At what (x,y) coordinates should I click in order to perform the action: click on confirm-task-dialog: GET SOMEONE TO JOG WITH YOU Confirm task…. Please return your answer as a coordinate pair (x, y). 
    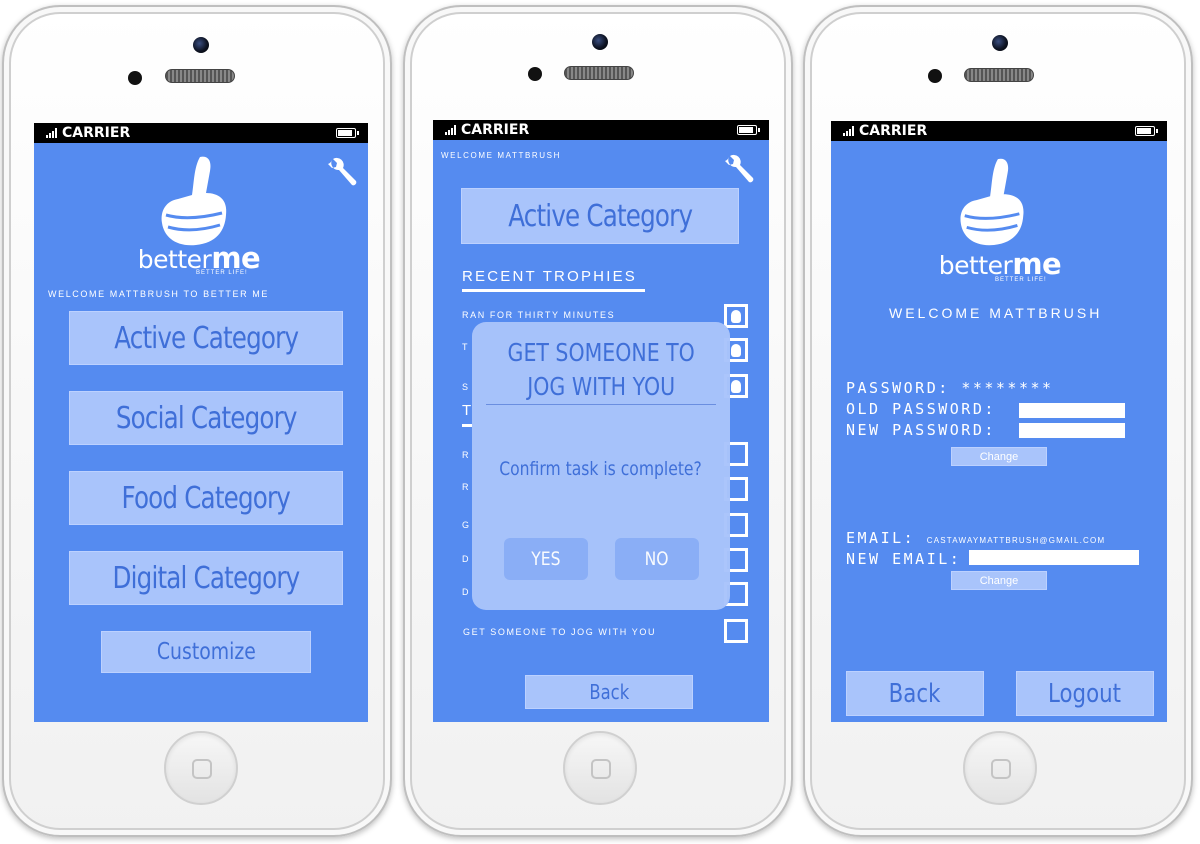
    Looking at the image, I should click on (601, 466).